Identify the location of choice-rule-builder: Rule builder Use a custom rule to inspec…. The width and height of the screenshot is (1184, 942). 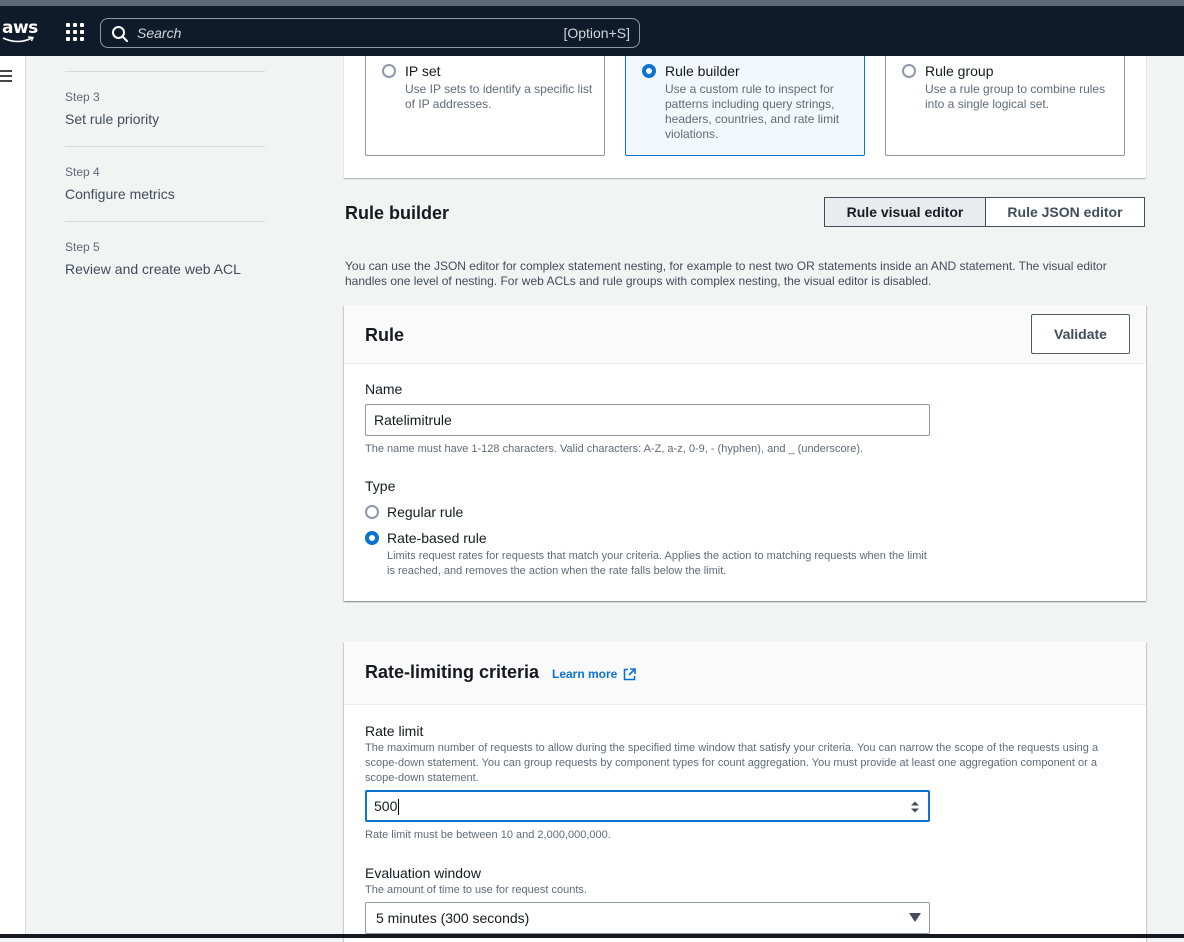
(745, 106).